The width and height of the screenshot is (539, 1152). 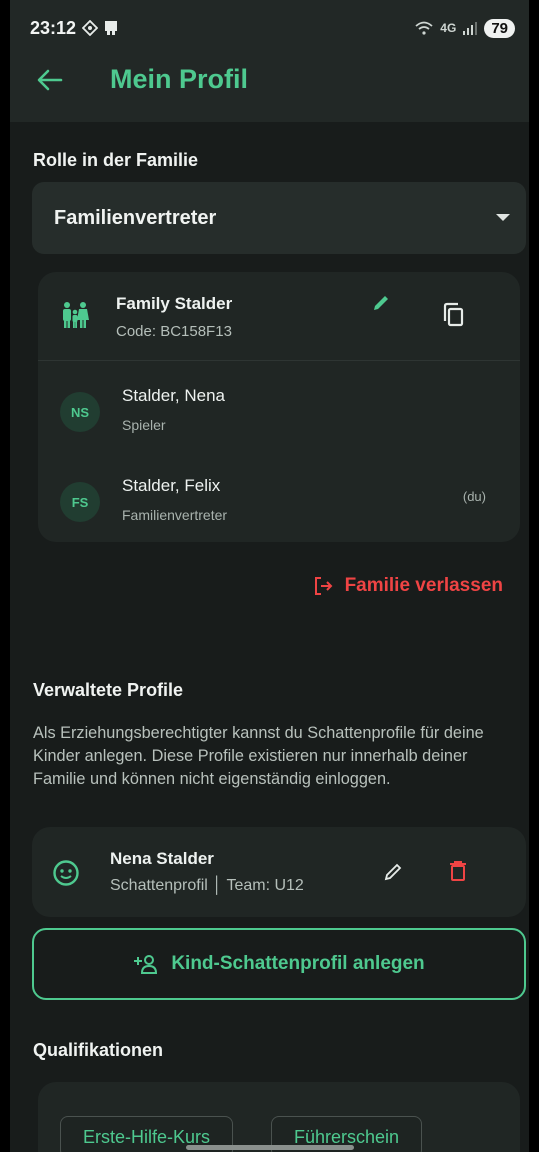 I want to click on logout-icon, so click(x=323, y=586).